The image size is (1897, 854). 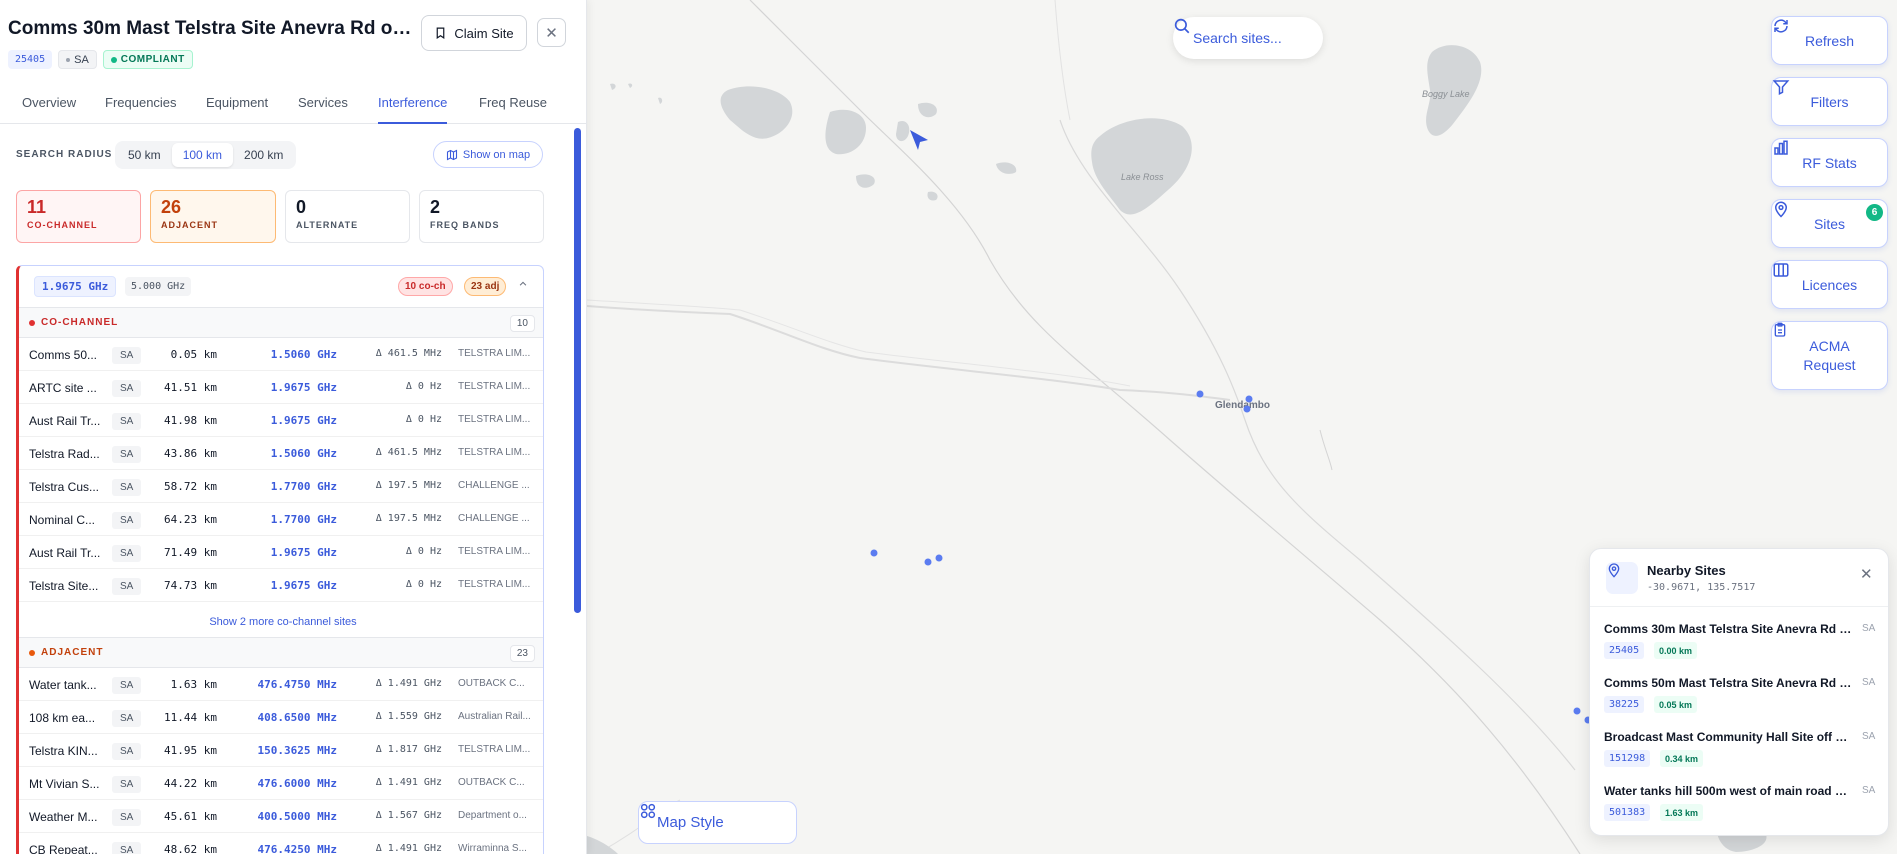 What do you see at coordinates (1781, 26) in the screenshot?
I see `refresh-icon` at bounding box center [1781, 26].